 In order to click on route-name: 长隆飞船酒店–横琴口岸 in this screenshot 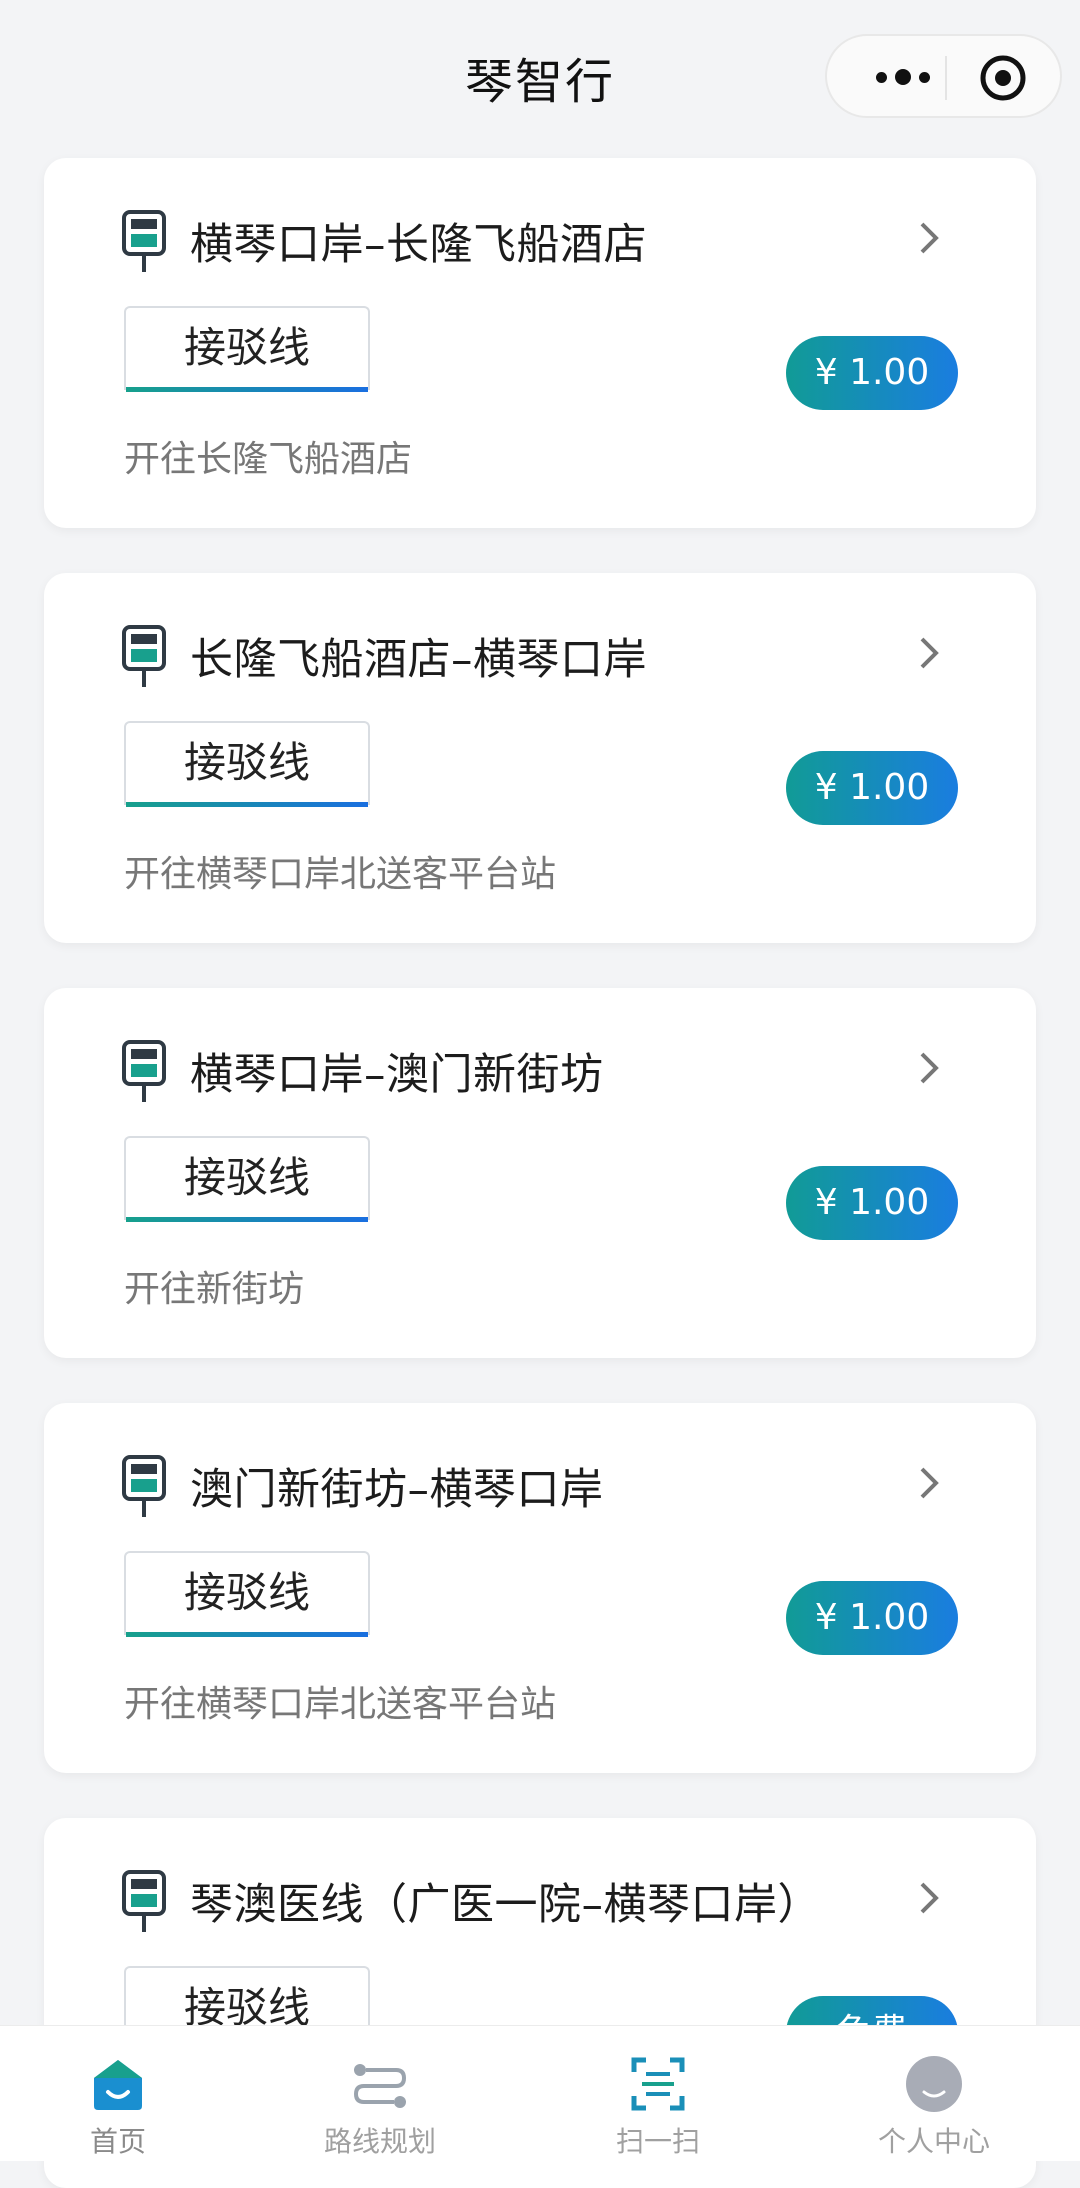, I will do `click(418, 660)`.